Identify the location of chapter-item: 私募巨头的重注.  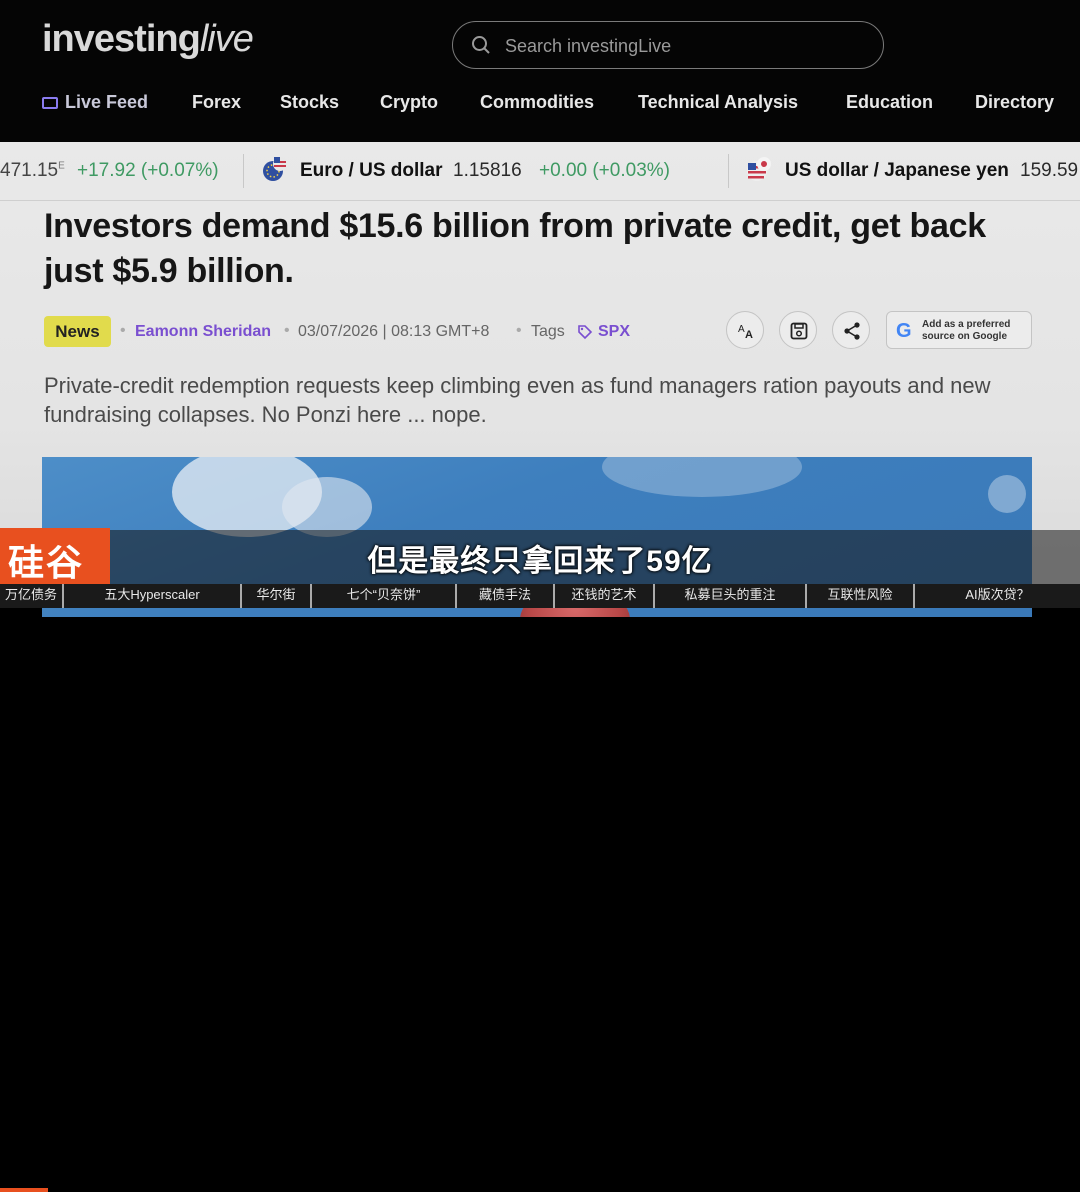
(731, 596).